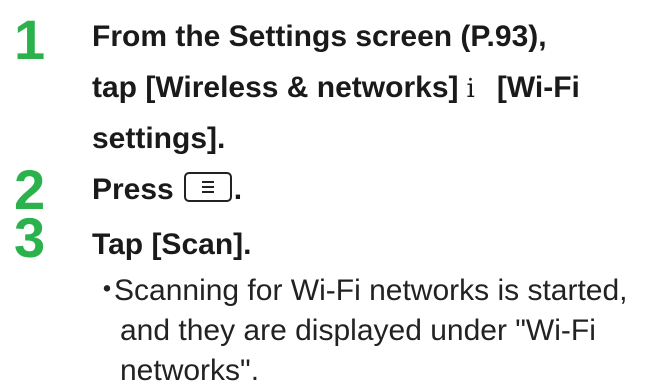 The height and width of the screenshot is (390, 664). What do you see at coordinates (30, 237) in the screenshot?
I see `step-number: 3` at bounding box center [30, 237].